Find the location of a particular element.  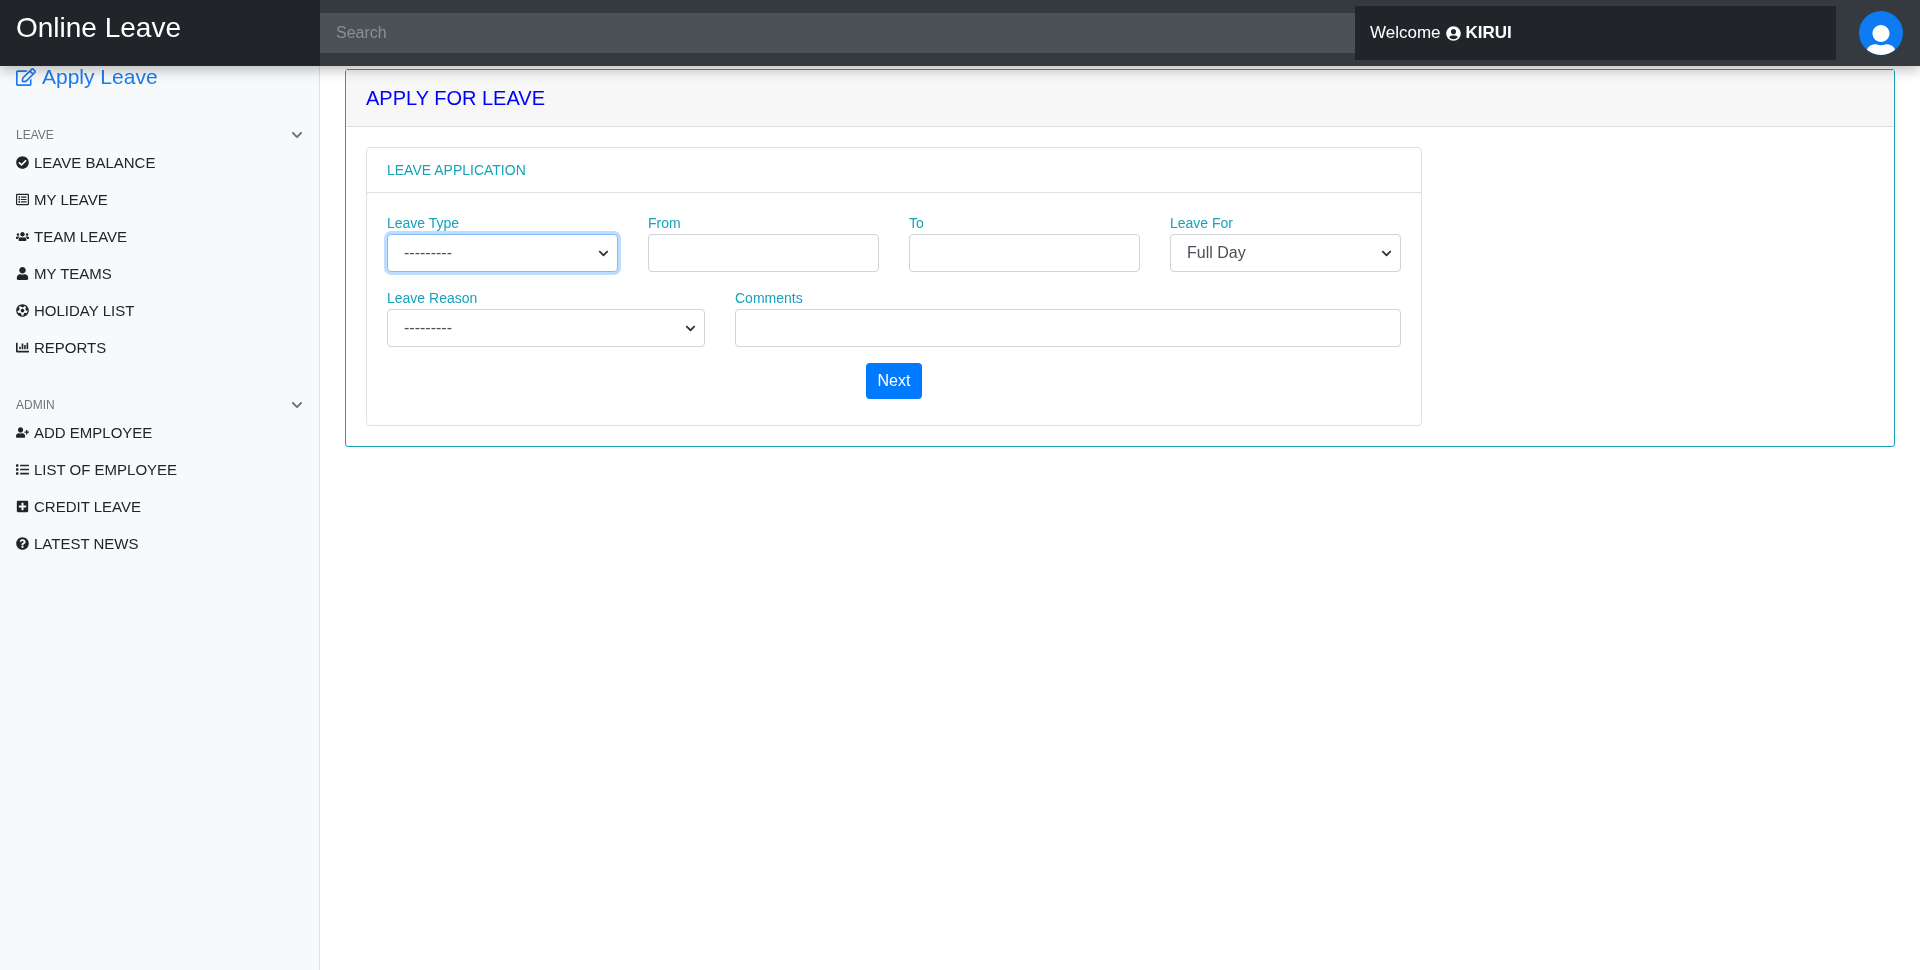

sidebar-item: MY TEAMS is located at coordinates (159, 273).